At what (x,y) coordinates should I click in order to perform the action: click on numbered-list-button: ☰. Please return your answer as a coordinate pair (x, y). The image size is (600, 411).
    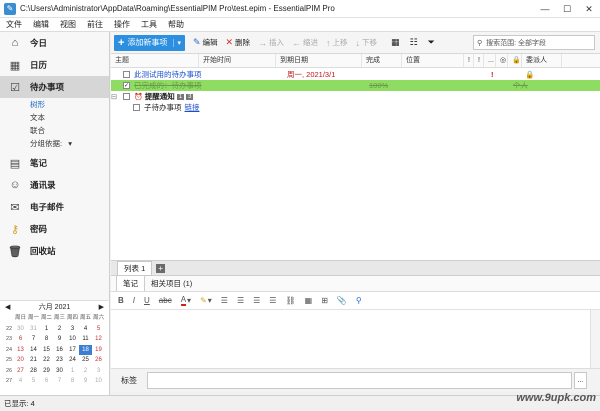
    Looking at the image, I should click on (240, 300).